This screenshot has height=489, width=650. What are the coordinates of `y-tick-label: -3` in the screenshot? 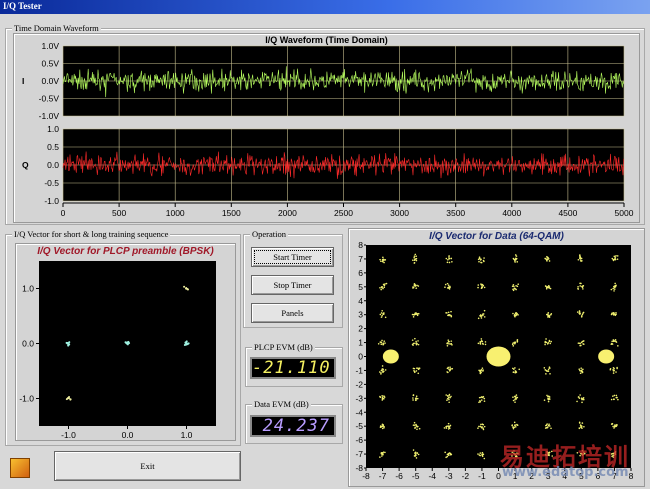 It's located at (359, 398).